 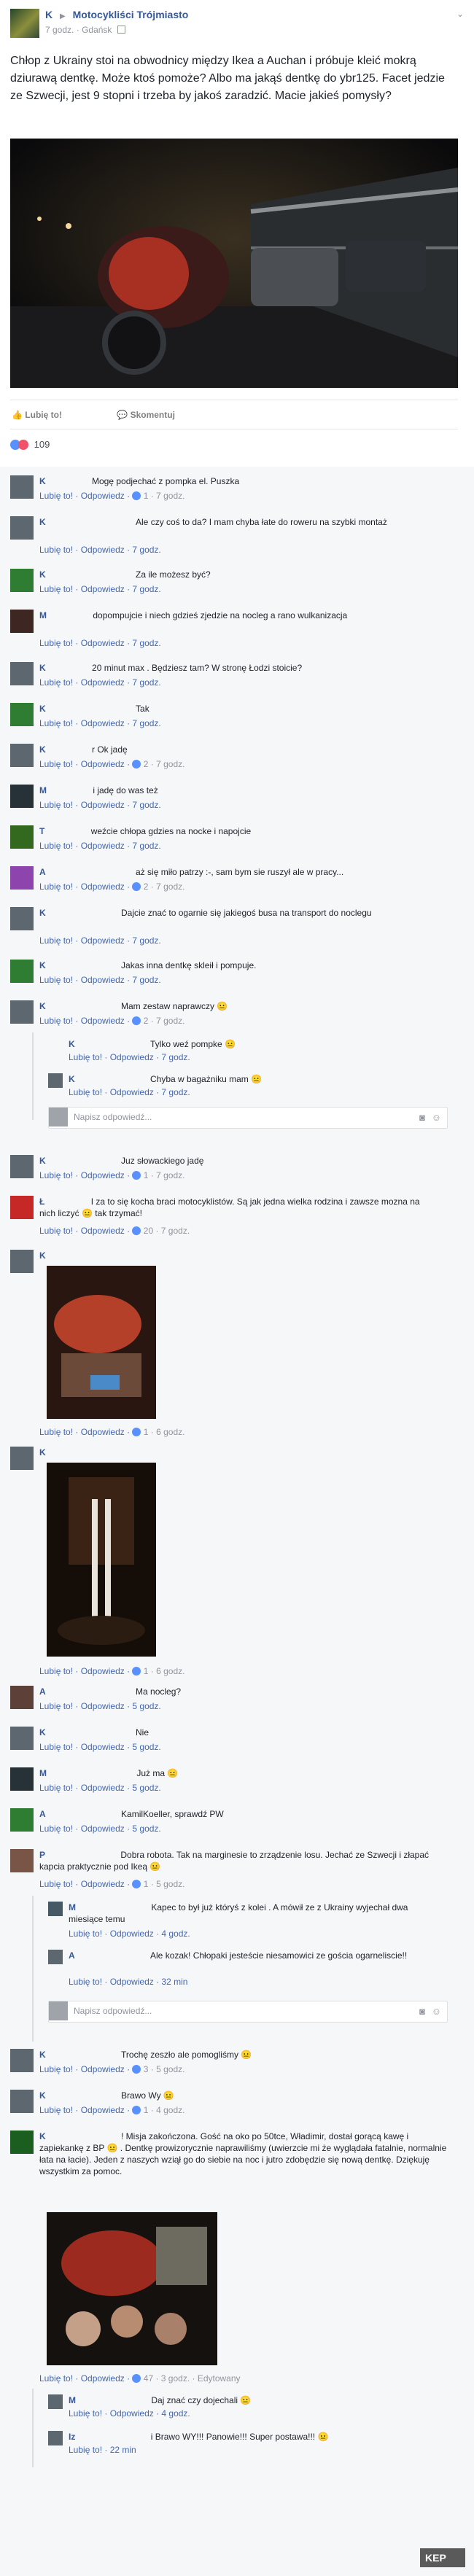 What do you see at coordinates (131, 14) in the screenshot?
I see `group-name: Motocykliści Trójmiasto` at bounding box center [131, 14].